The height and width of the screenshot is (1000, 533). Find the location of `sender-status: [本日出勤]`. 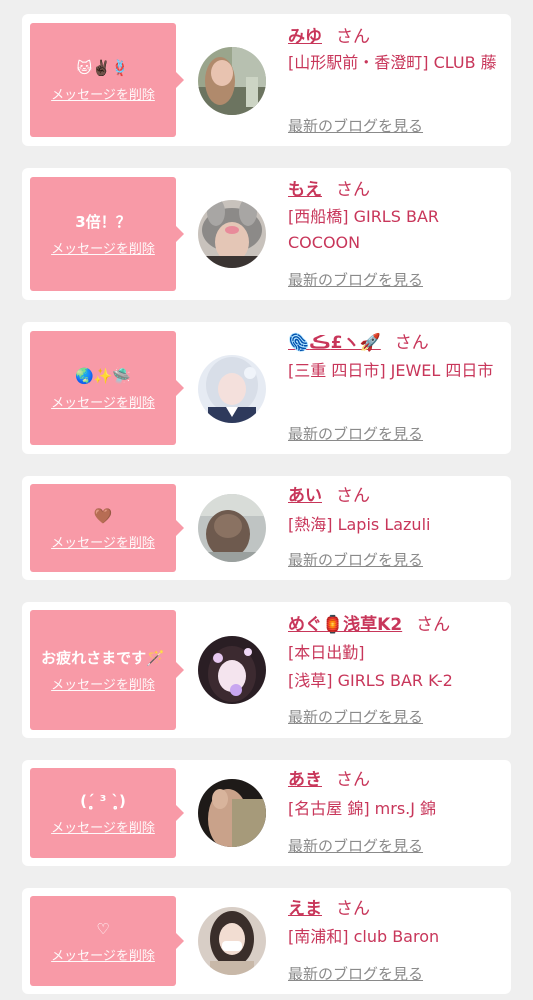

sender-status: [本日出勤] is located at coordinates (326, 652).